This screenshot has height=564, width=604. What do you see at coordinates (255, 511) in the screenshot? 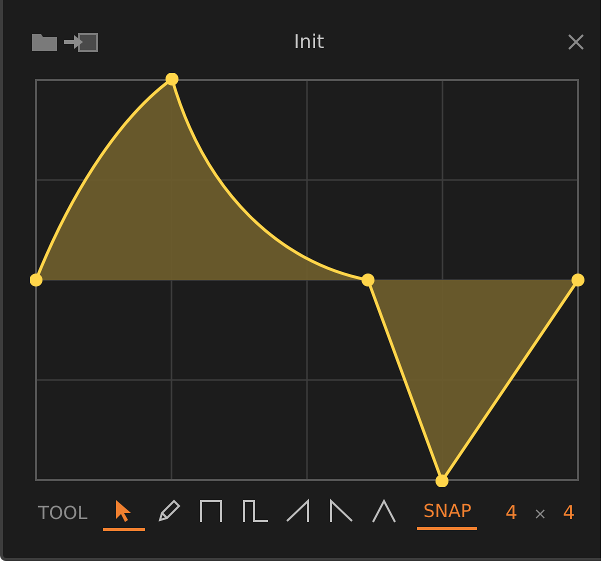
I see `pulse-wave-icon` at bounding box center [255, 511].